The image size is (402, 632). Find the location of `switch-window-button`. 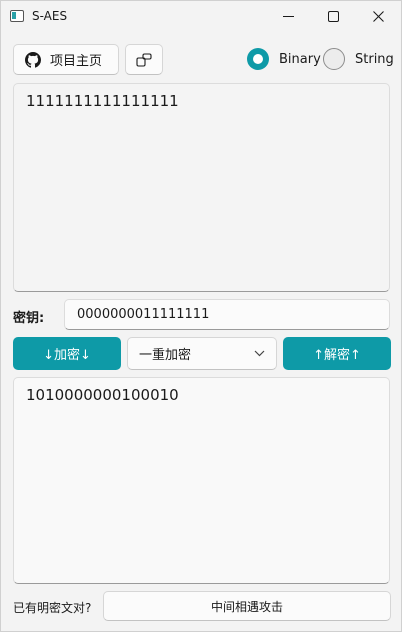

switch-window-button is located at coordinates (144, 59).